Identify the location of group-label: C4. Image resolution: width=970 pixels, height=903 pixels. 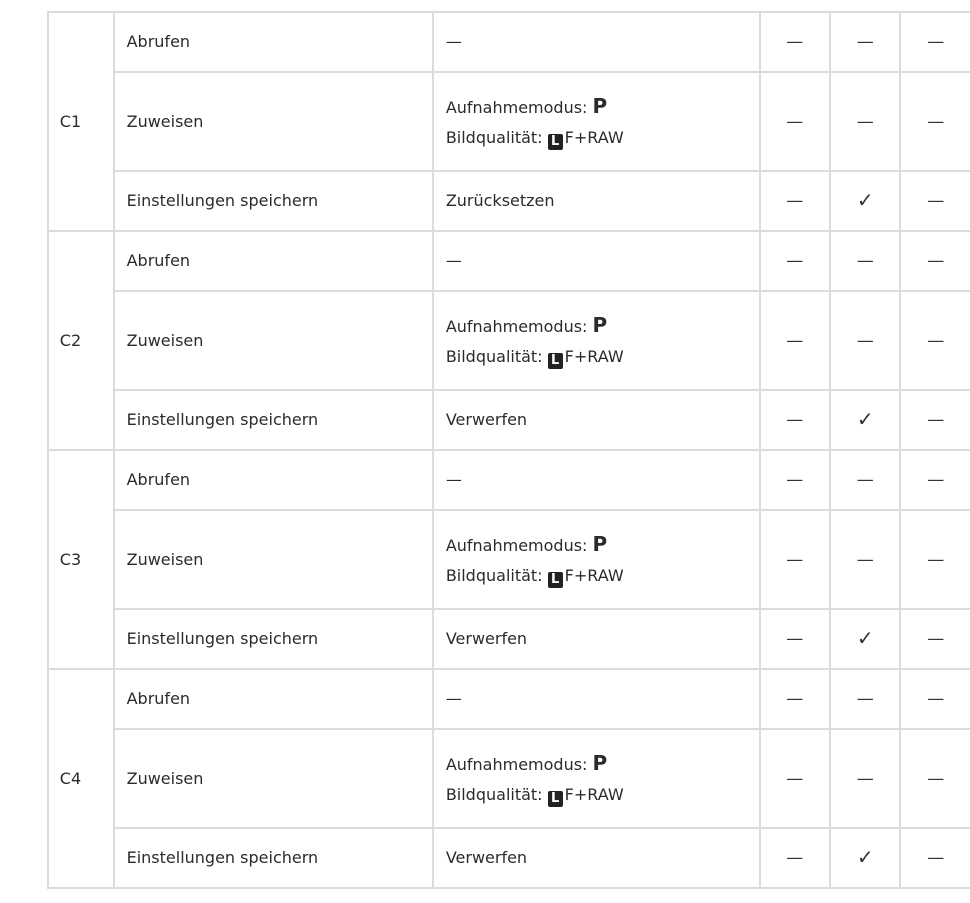
(80, 778).